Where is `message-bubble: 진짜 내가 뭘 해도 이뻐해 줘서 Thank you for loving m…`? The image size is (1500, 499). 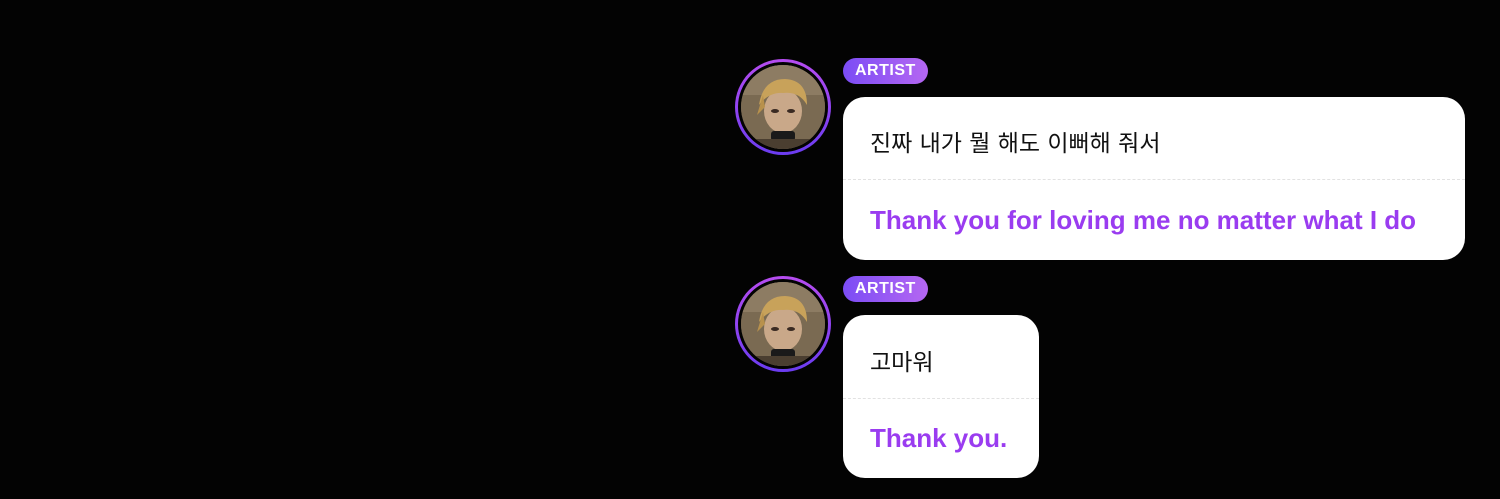 message-bubble: 진짜 내가 뭘 해도 이뻐해 줘서 Thank you for loving m… is located at coordinates (1154, 178).